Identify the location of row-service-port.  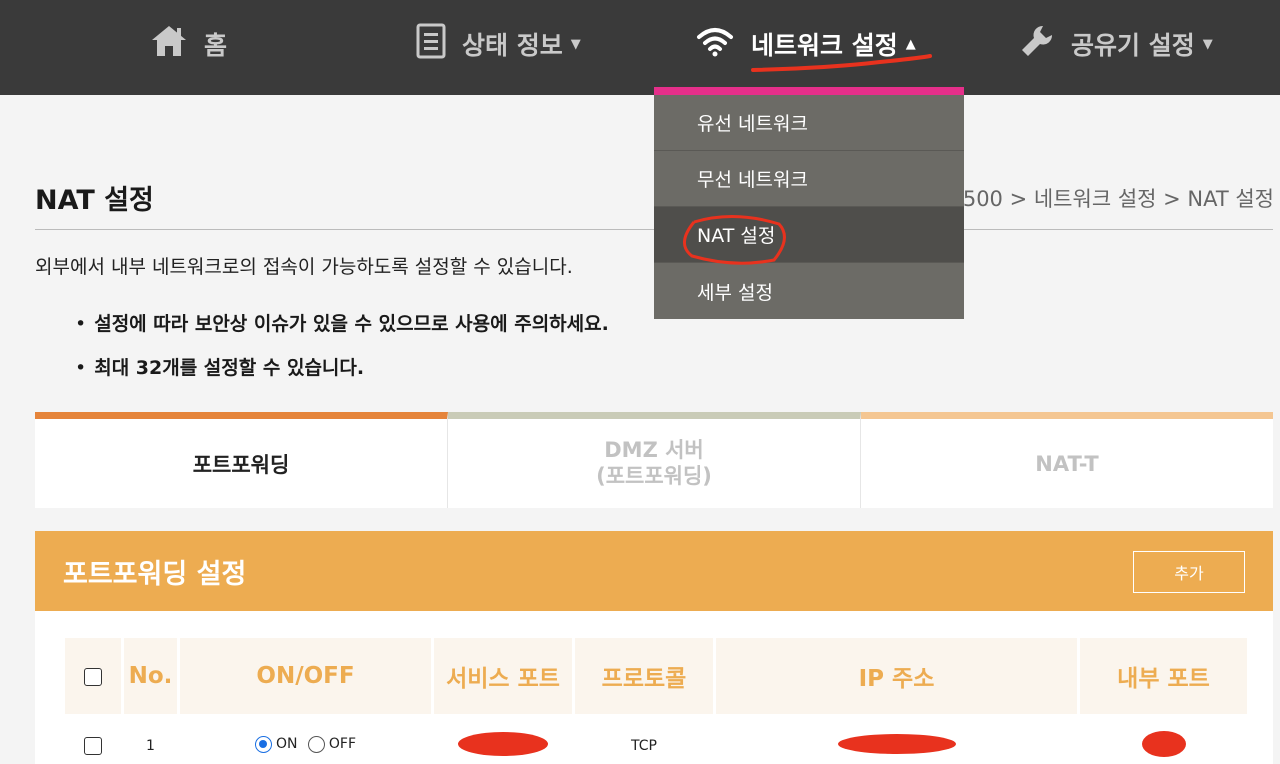
(503, 739).